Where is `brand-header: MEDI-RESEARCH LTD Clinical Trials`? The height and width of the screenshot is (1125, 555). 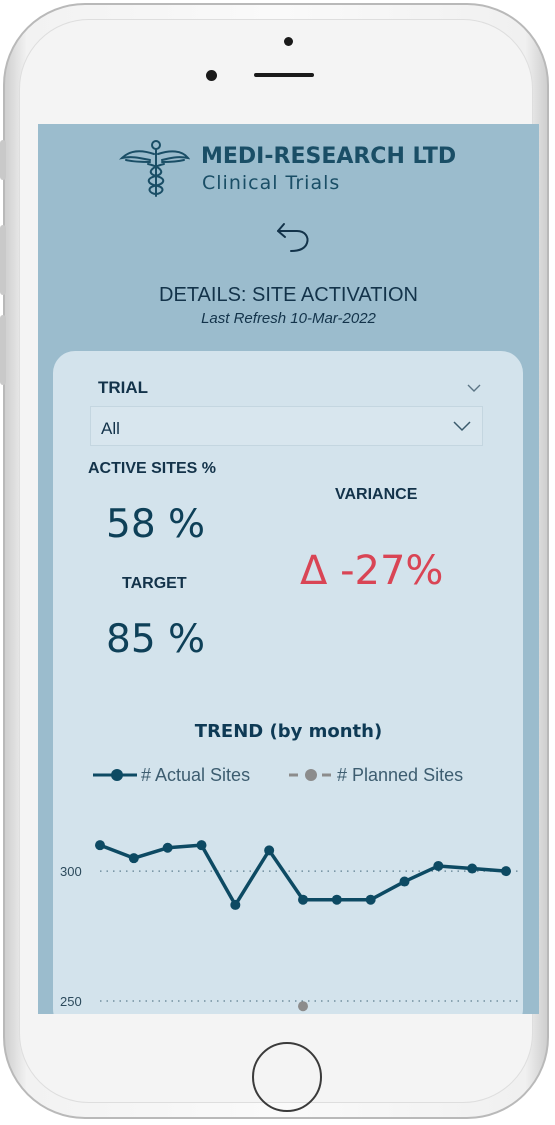
brand-header: MEDI-RESEARCH LTD Clinical Trials is located at coordinates (288, 168).